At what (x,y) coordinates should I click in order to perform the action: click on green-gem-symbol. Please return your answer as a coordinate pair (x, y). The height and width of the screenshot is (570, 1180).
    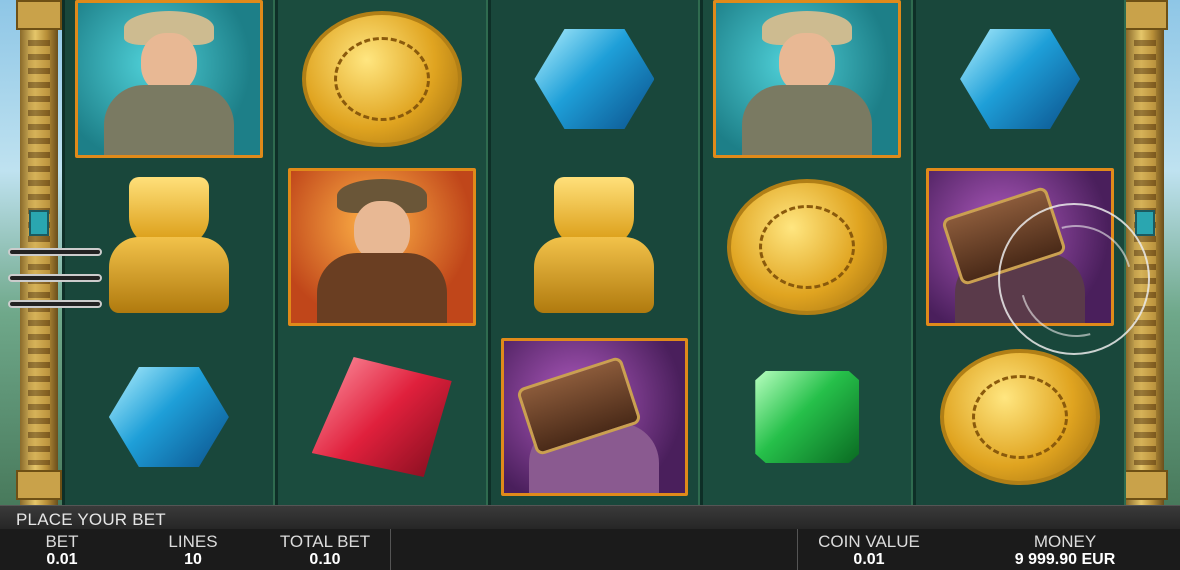
    Looking at the image, I should click on (807, 417).